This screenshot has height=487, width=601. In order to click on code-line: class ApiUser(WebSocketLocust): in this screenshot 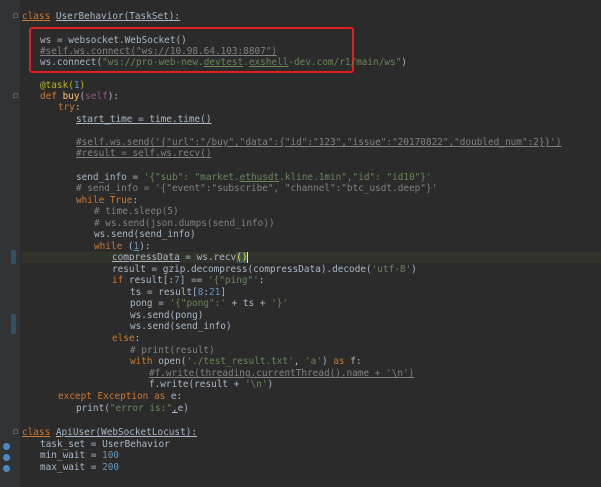, I will do `click(109, 432)`.